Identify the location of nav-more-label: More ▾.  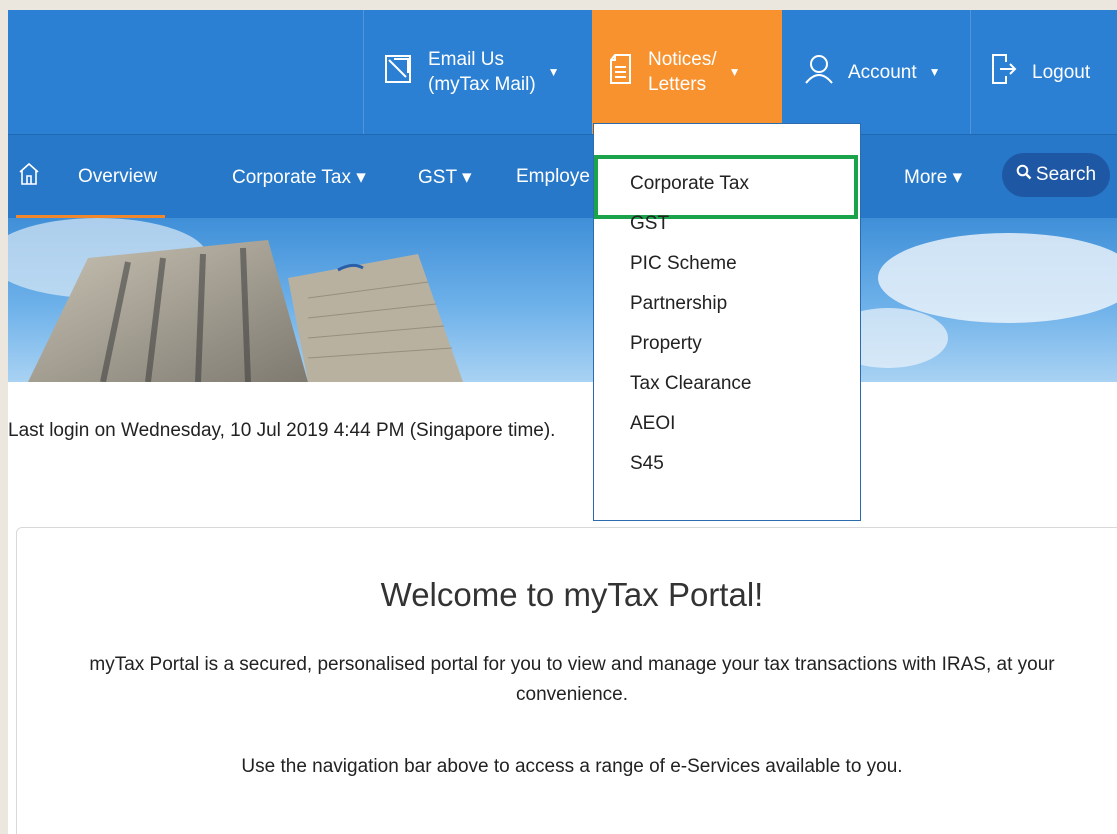
(933, 177).